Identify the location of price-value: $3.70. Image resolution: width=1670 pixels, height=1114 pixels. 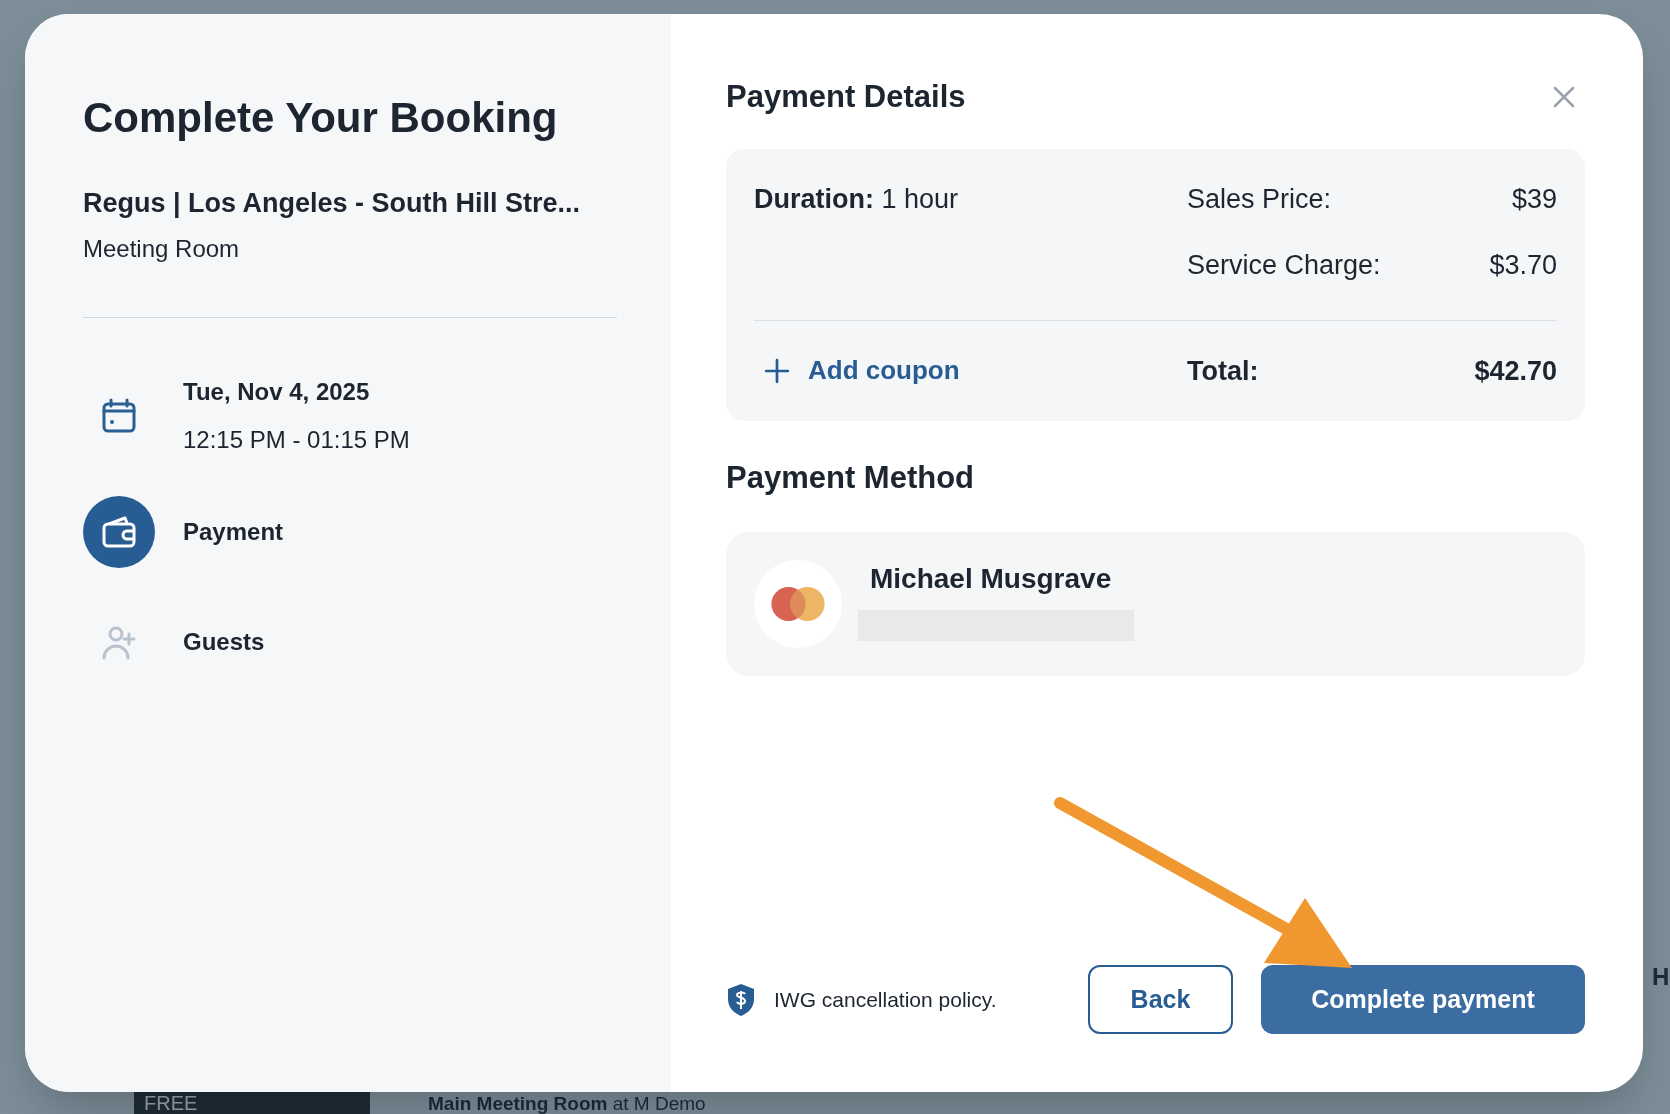
(1523, 265).